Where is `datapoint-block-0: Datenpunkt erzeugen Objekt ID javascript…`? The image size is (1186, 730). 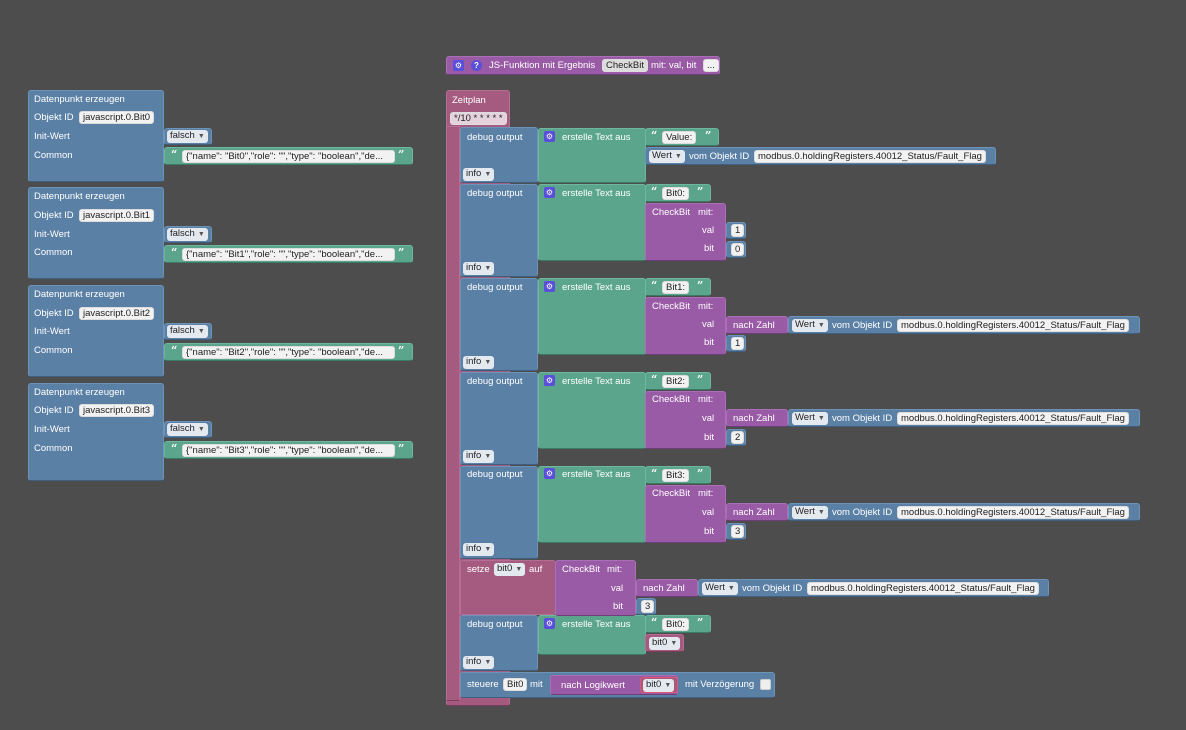
datapoint-block-0: Datenpunkt erzeugen Objekt ID javascript… is located at coordinates (96, 136).